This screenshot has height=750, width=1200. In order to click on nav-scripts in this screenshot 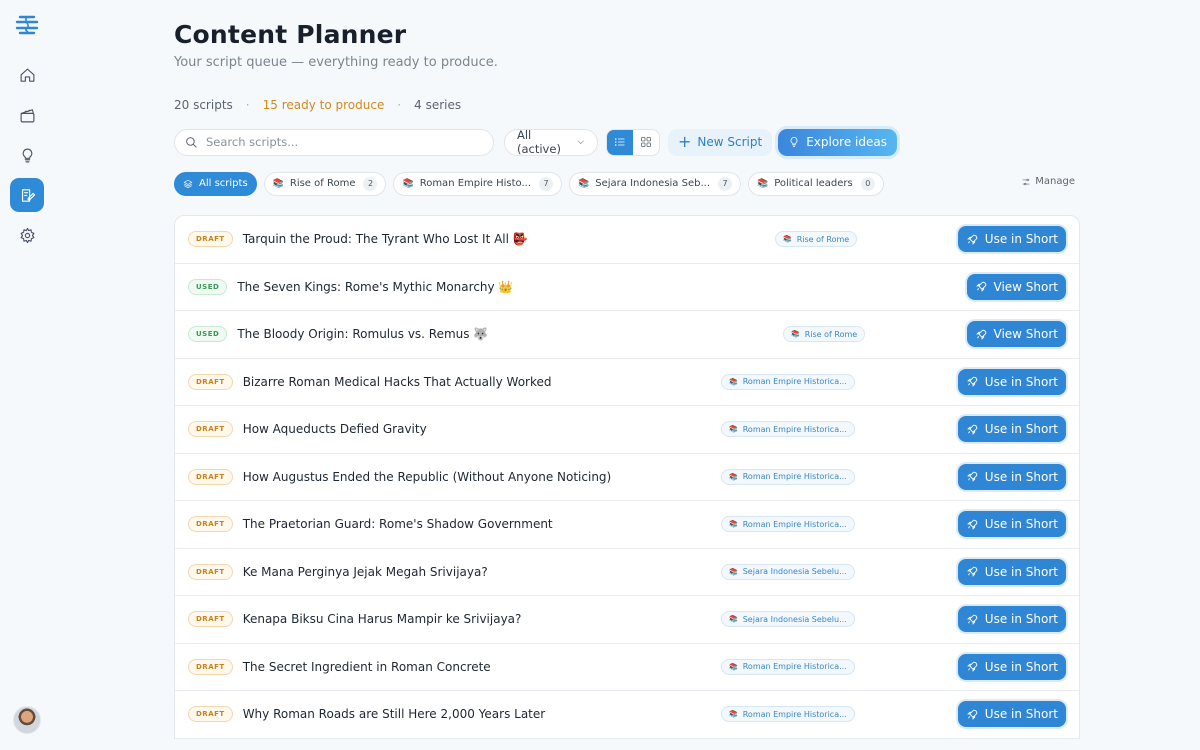, I will do `click(27, 195)`.